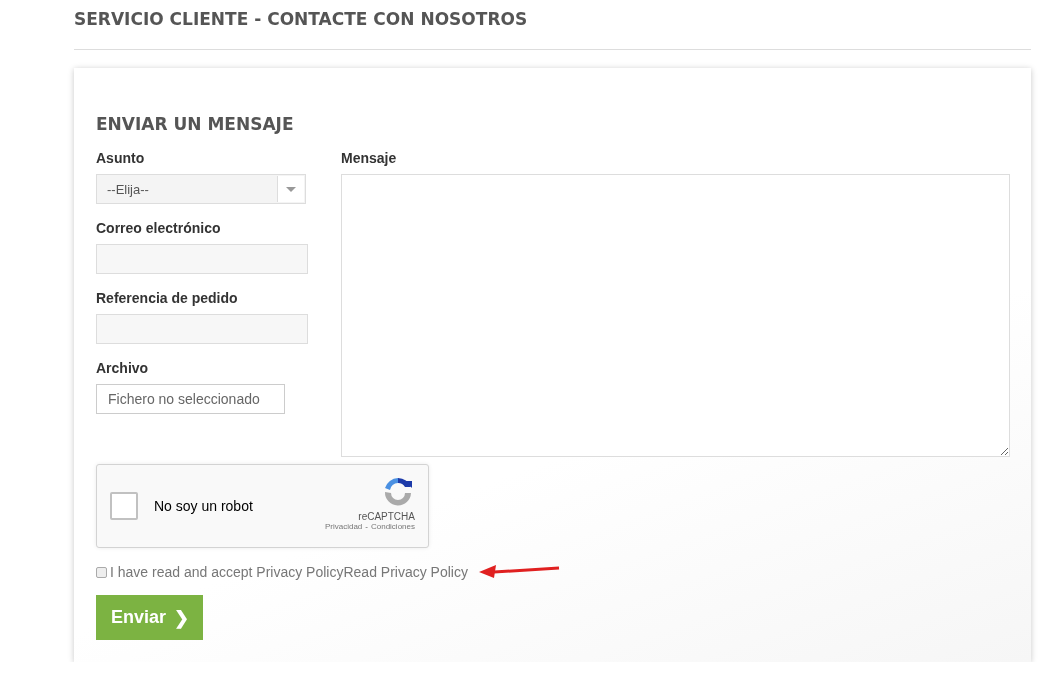 The width and height of the screenshot is (1039, 678). I want to click on captcha-label: No soy un robot, so click(203, 506).